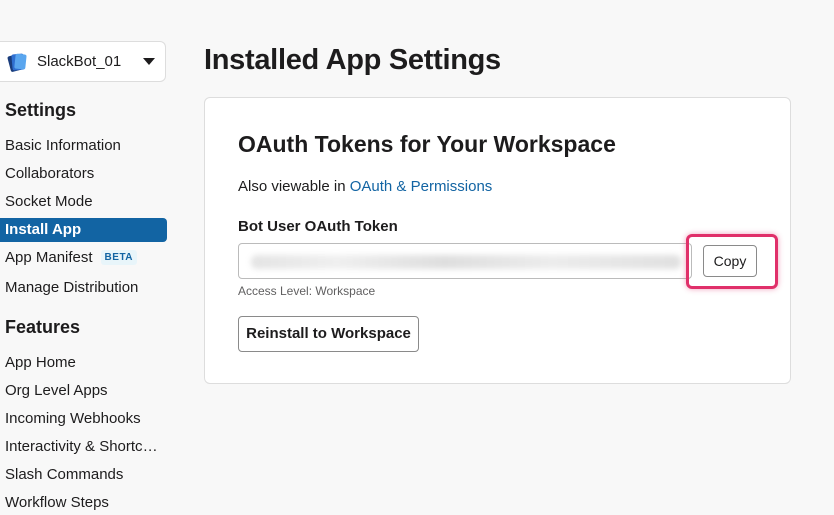 The height and width of the screenshot is (515, 834). Describe the element at coordinates (83, 503) in the screenshot. I see `sidebar-item-workflow-steps: Workflow Steps` at that location.